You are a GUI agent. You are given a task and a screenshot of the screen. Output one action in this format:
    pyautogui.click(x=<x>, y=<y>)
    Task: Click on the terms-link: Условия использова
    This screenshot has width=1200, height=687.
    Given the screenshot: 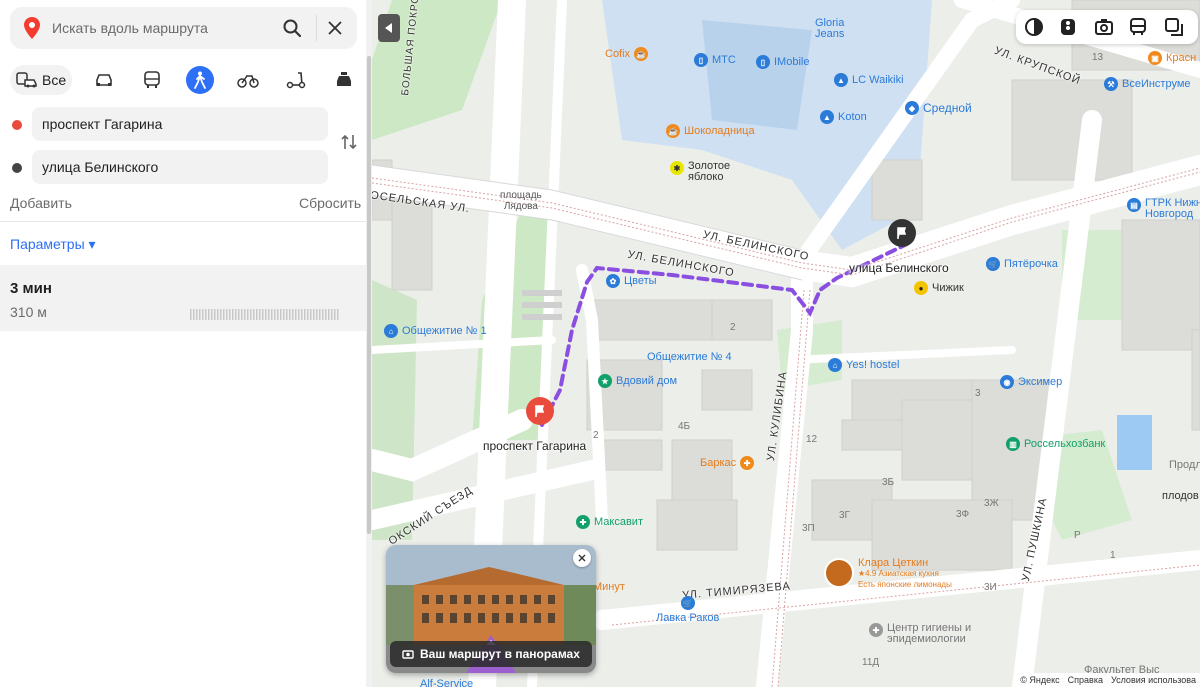 What is the action you would take?
    pyautogui.click(x=1153, y=680)
    